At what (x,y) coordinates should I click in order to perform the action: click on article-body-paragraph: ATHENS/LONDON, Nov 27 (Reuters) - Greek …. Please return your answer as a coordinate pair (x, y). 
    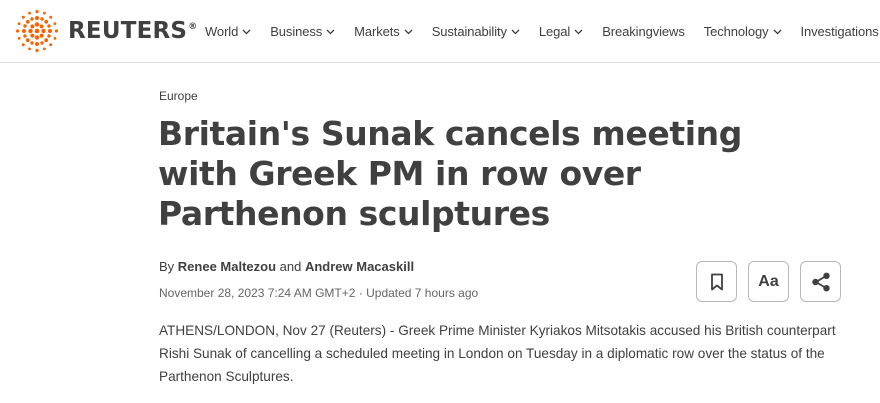
    Looking at the image, I should click on (497, 353).